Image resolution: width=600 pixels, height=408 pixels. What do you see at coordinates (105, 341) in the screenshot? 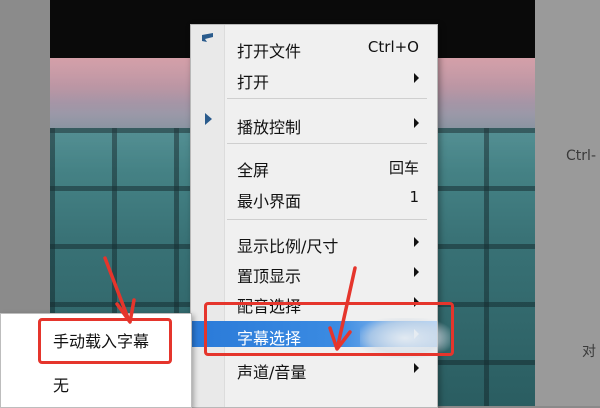
I see `annotation-box-manual-load` at bounding box center [105, 341].